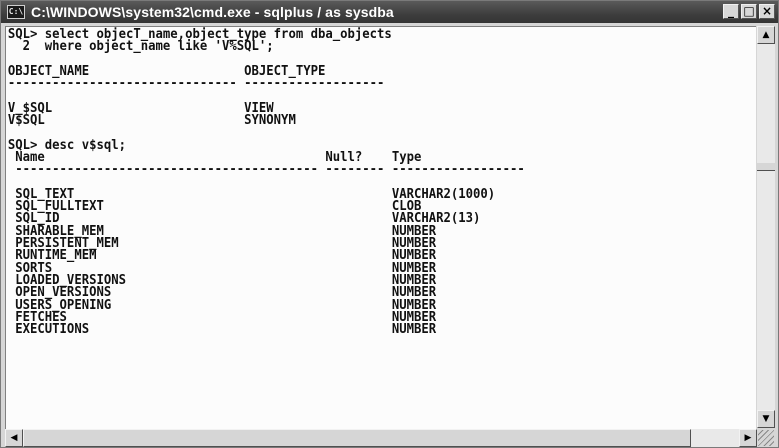 The height and width of the screenshot is (448, 779). What do you see at coordinates (151, 121) in the screenshot?
I see `console-line: V$SQL SYNONYM` at bounding box center [151, 121].